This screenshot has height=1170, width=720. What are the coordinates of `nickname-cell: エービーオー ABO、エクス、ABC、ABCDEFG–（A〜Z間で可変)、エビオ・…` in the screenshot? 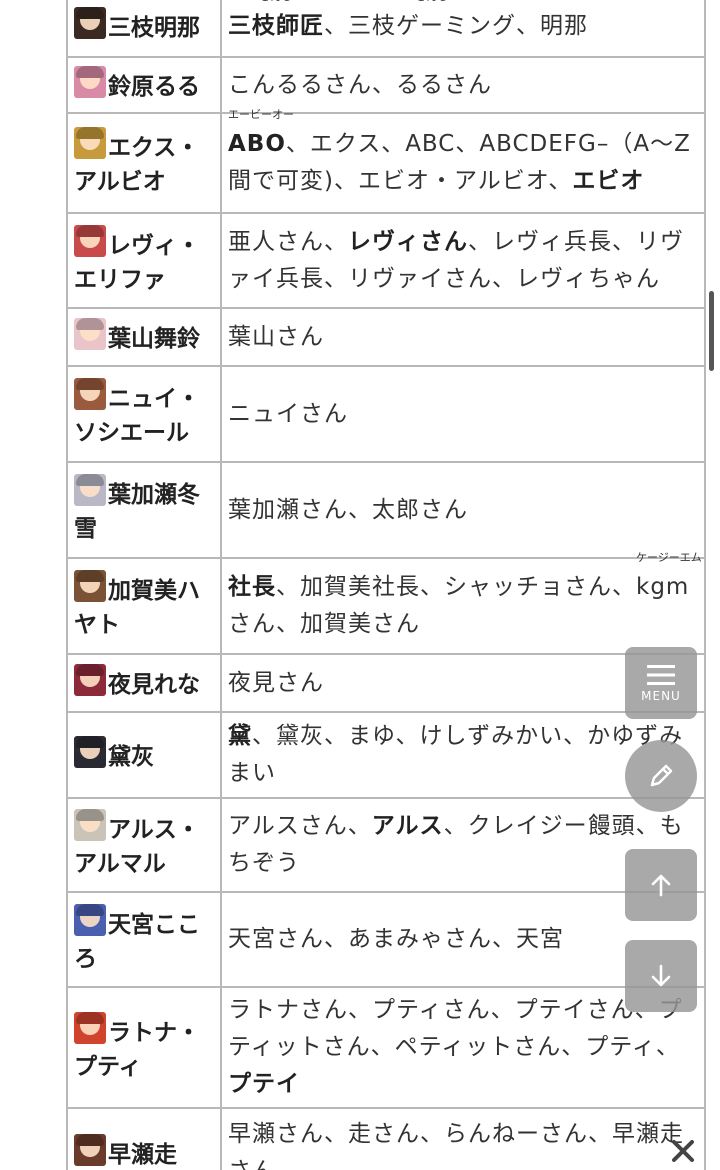 It's located at (463, 161).